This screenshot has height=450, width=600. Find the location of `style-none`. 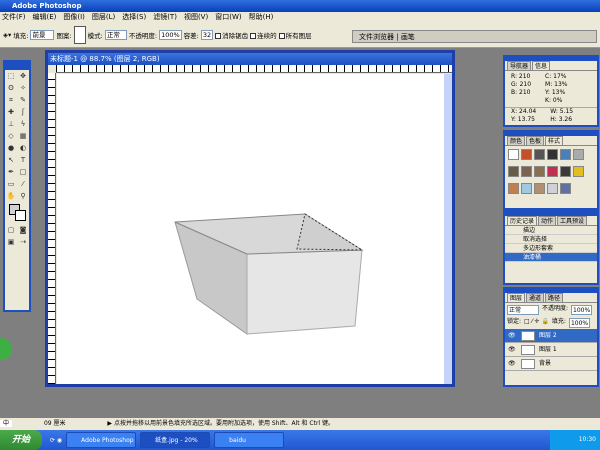

style-none is located at coordinates (513, 154).